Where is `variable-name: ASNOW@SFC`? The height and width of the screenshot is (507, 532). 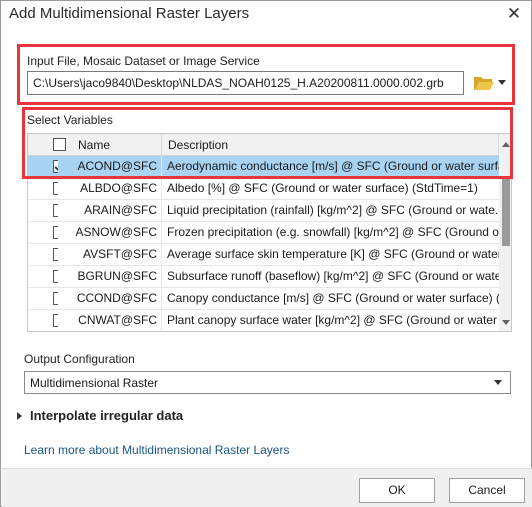
variable-name: ASNOW@SFC is located at coordinates (110, 233).